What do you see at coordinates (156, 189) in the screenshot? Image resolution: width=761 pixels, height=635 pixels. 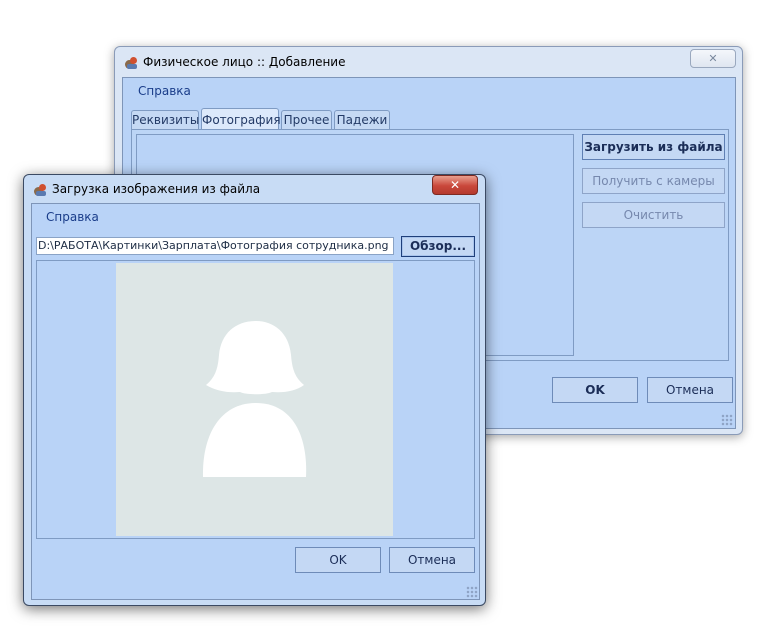 I see `window-title: Загрузка изображения из файла` at bounding box center [156, 189].